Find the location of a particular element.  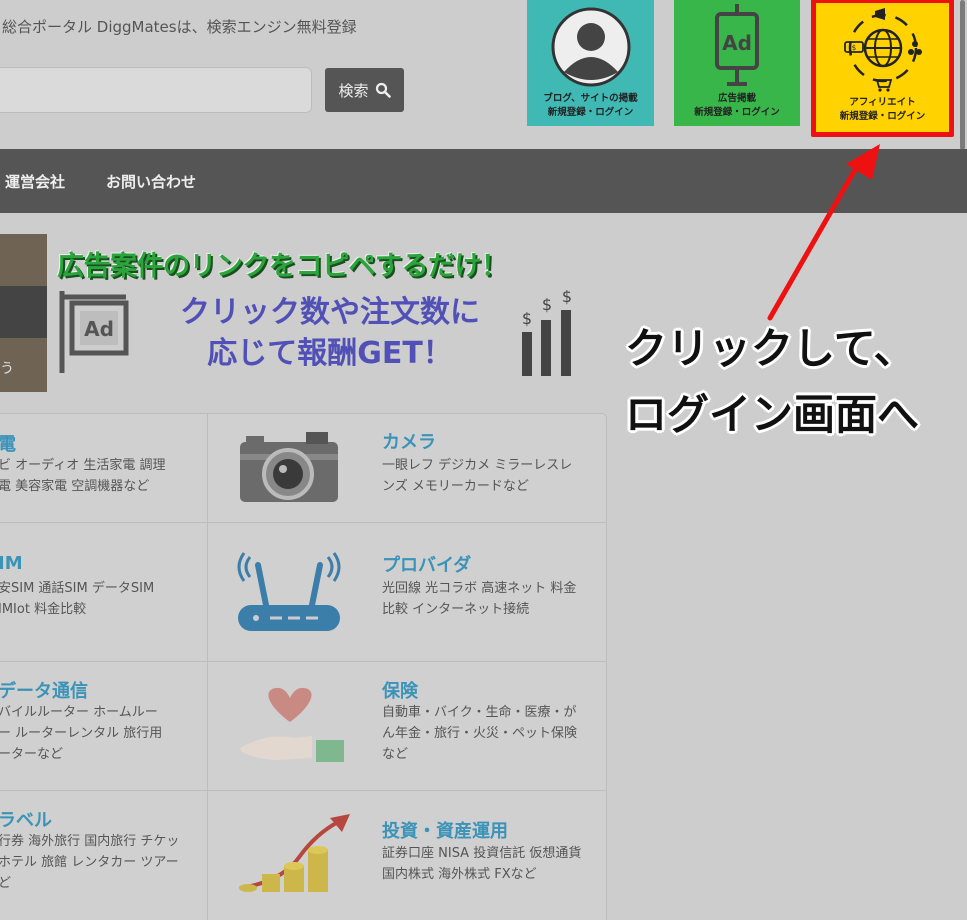

category-desc: 証券口座 NISA 投資信託 仮想通貨 国内株式 海外株式 FXなど is located at coordinates (482, 864).